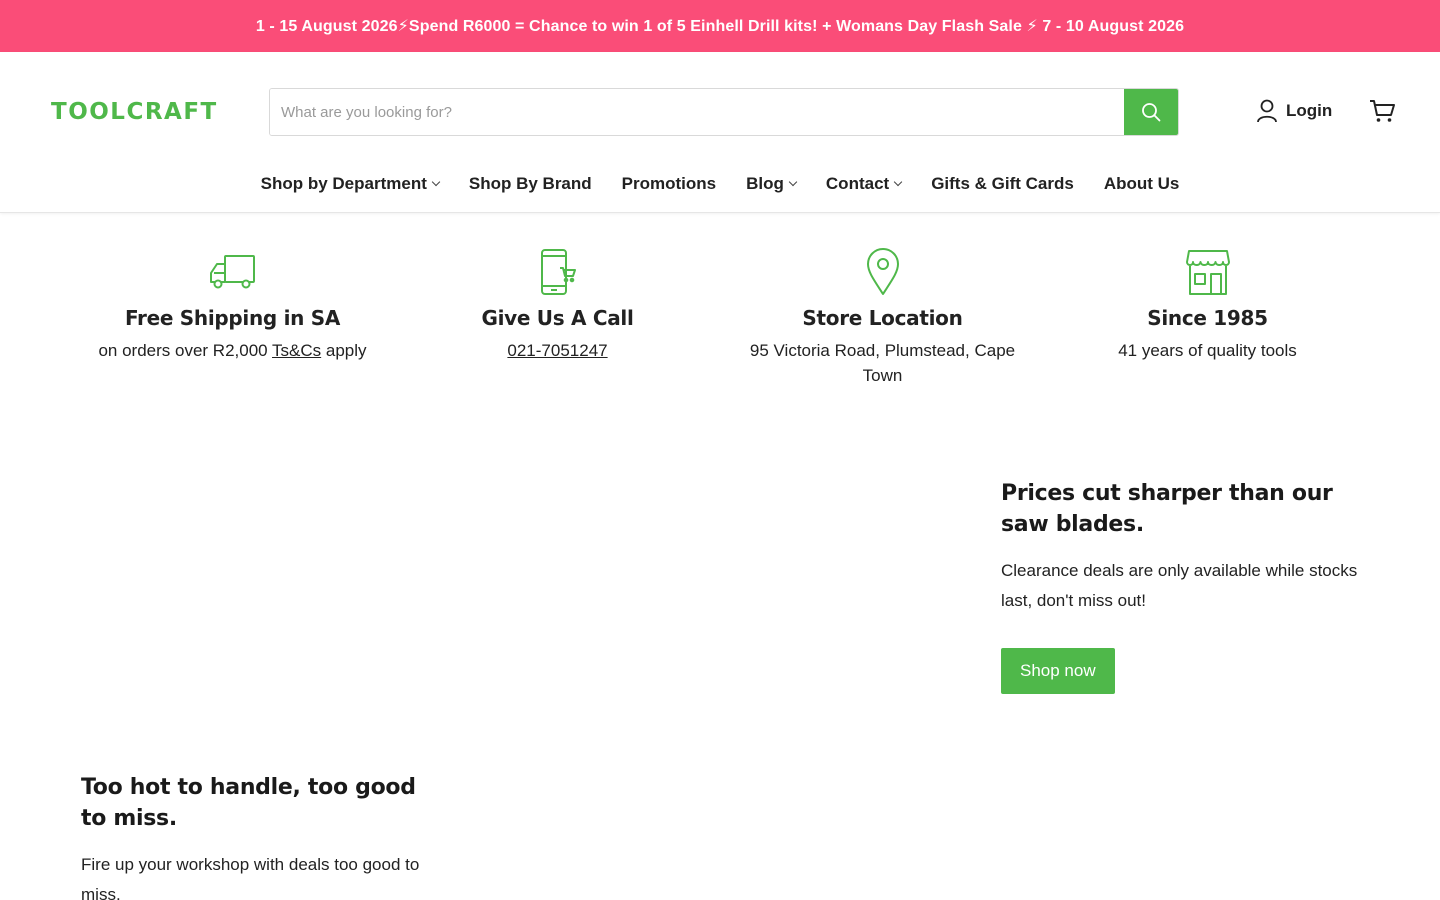 The width and height of the screenshot is (1440, 900). I want to click on search-input, so click(697, 112).